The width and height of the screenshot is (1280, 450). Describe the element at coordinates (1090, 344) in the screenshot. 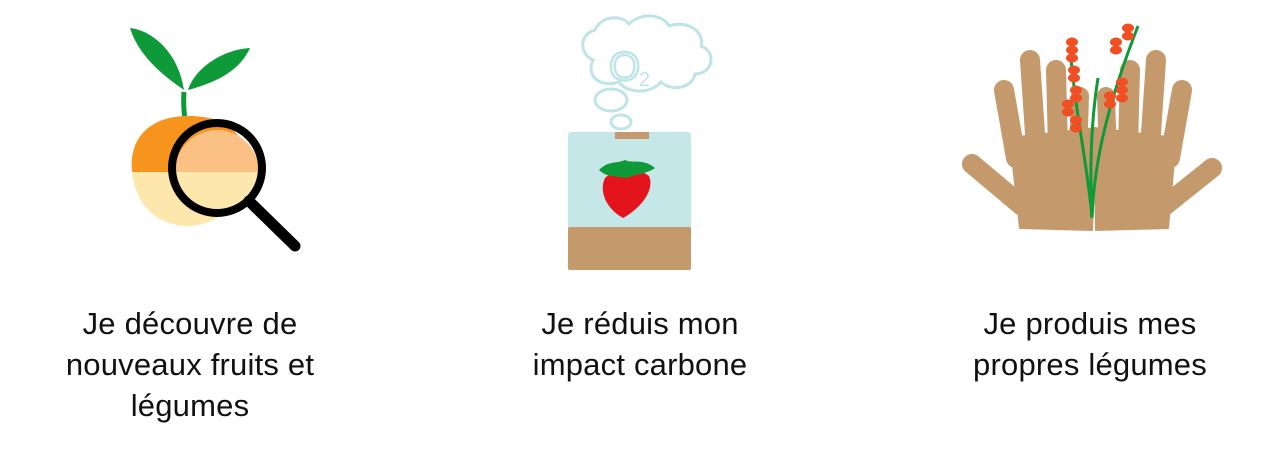

I see `feature-caption: Je produis mes propres légumes` at that location.